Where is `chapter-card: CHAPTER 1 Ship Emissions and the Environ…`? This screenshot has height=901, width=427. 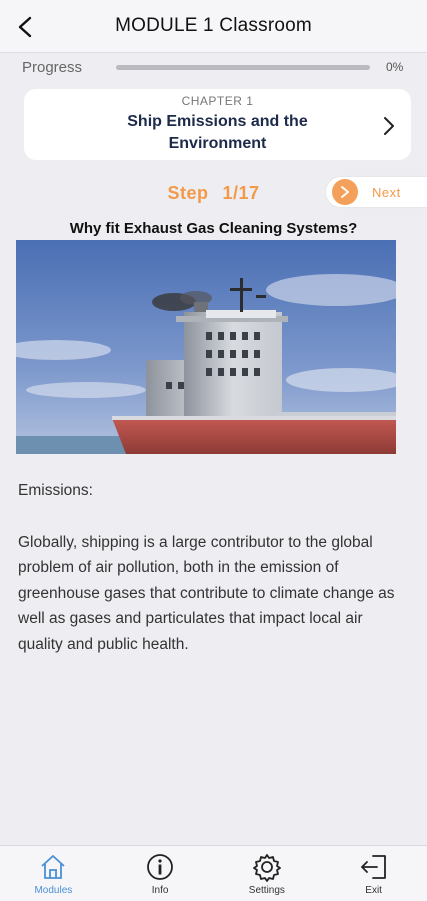
chapter-card: CHAPTER 1 Ship Emissions and the Environ… is located at coordinates (217, 124).